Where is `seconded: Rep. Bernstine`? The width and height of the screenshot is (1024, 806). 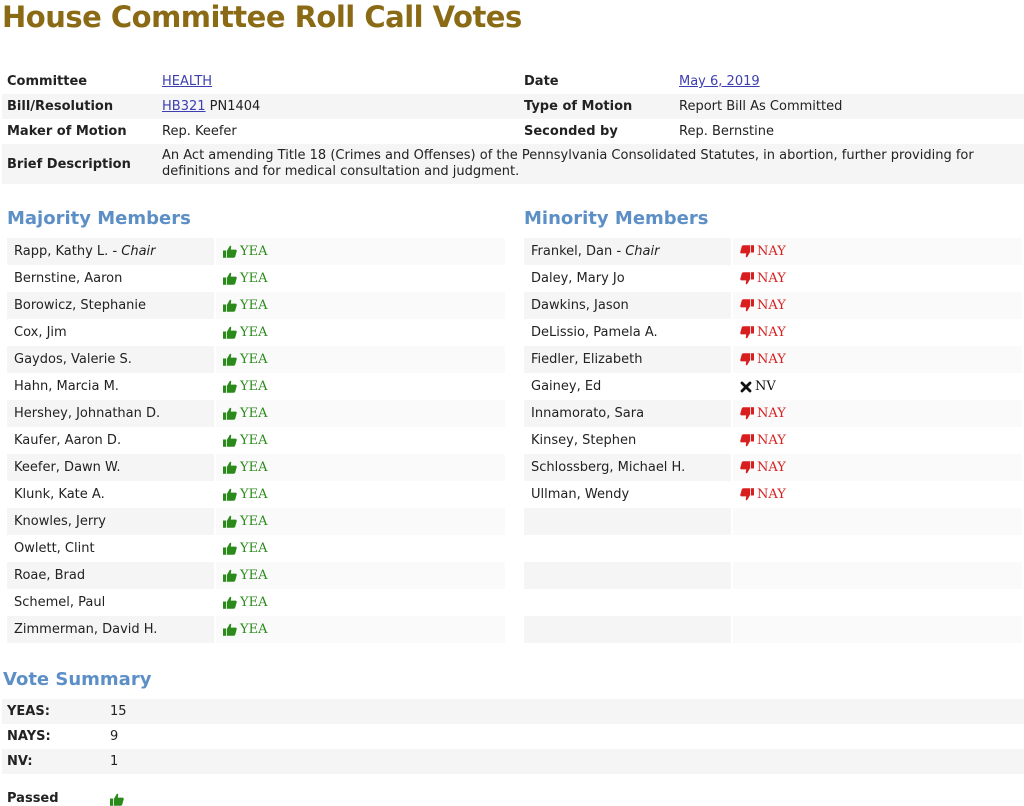 seconded: Rep. Bernstine is located at coordinates (726, 131).